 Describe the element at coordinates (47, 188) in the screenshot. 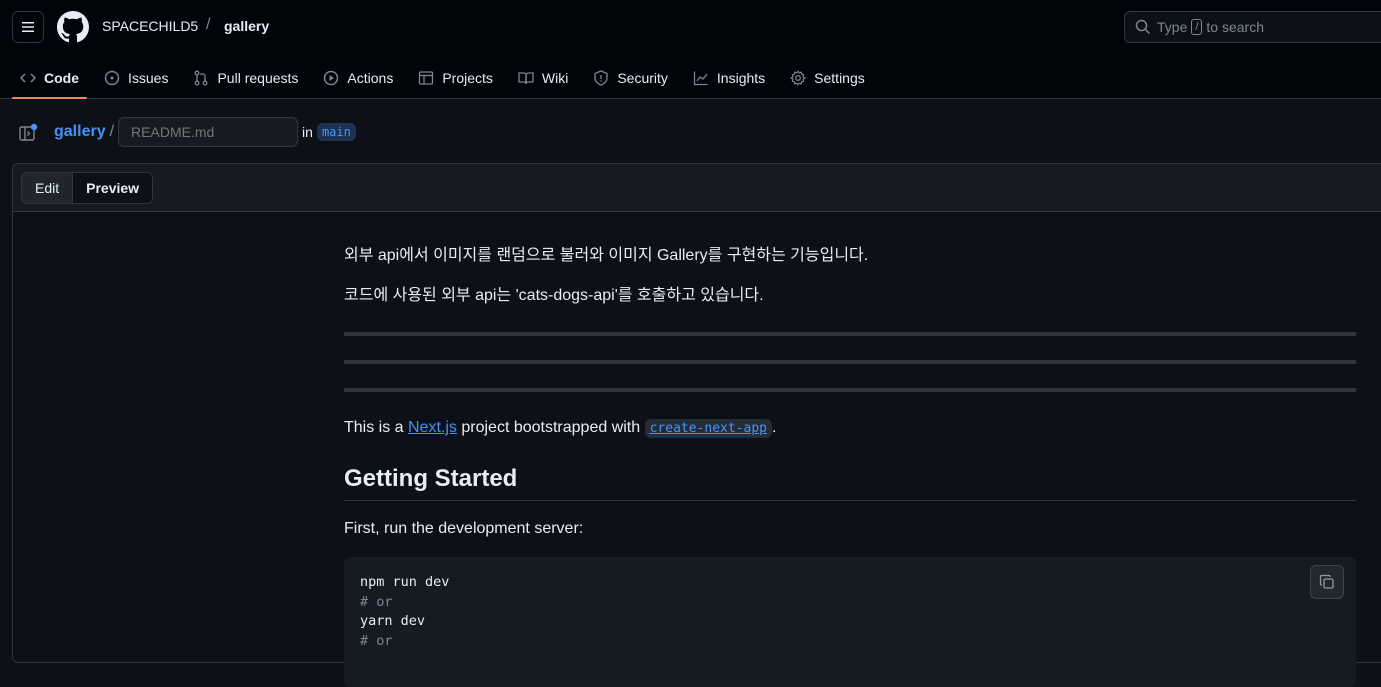

I see `edit-tab: Edit` at that location.